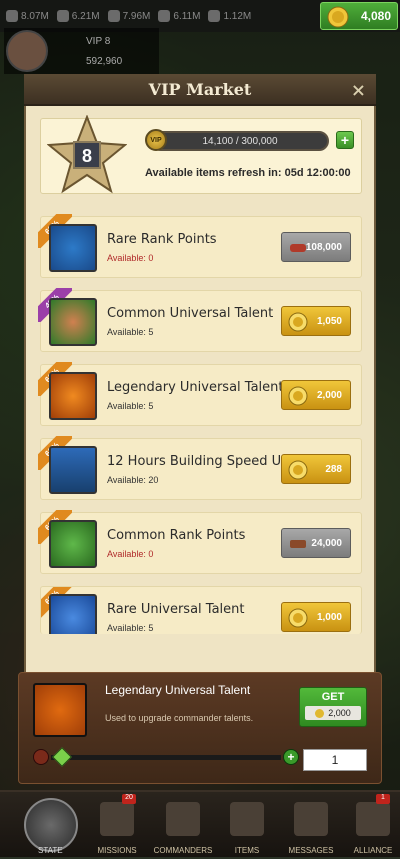  Describe the element at coordinates (316, 469) in the screenshot. I see `buy-button: 288` at that location.